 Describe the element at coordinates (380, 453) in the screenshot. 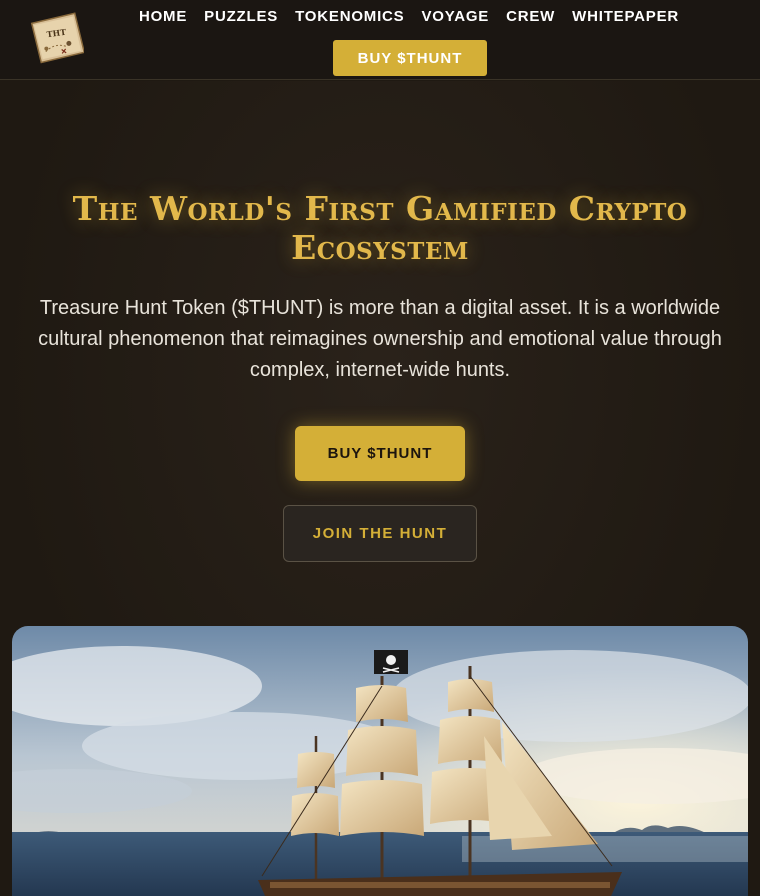

I see `buy-thunt-button: BUY $THUNT` at that location.